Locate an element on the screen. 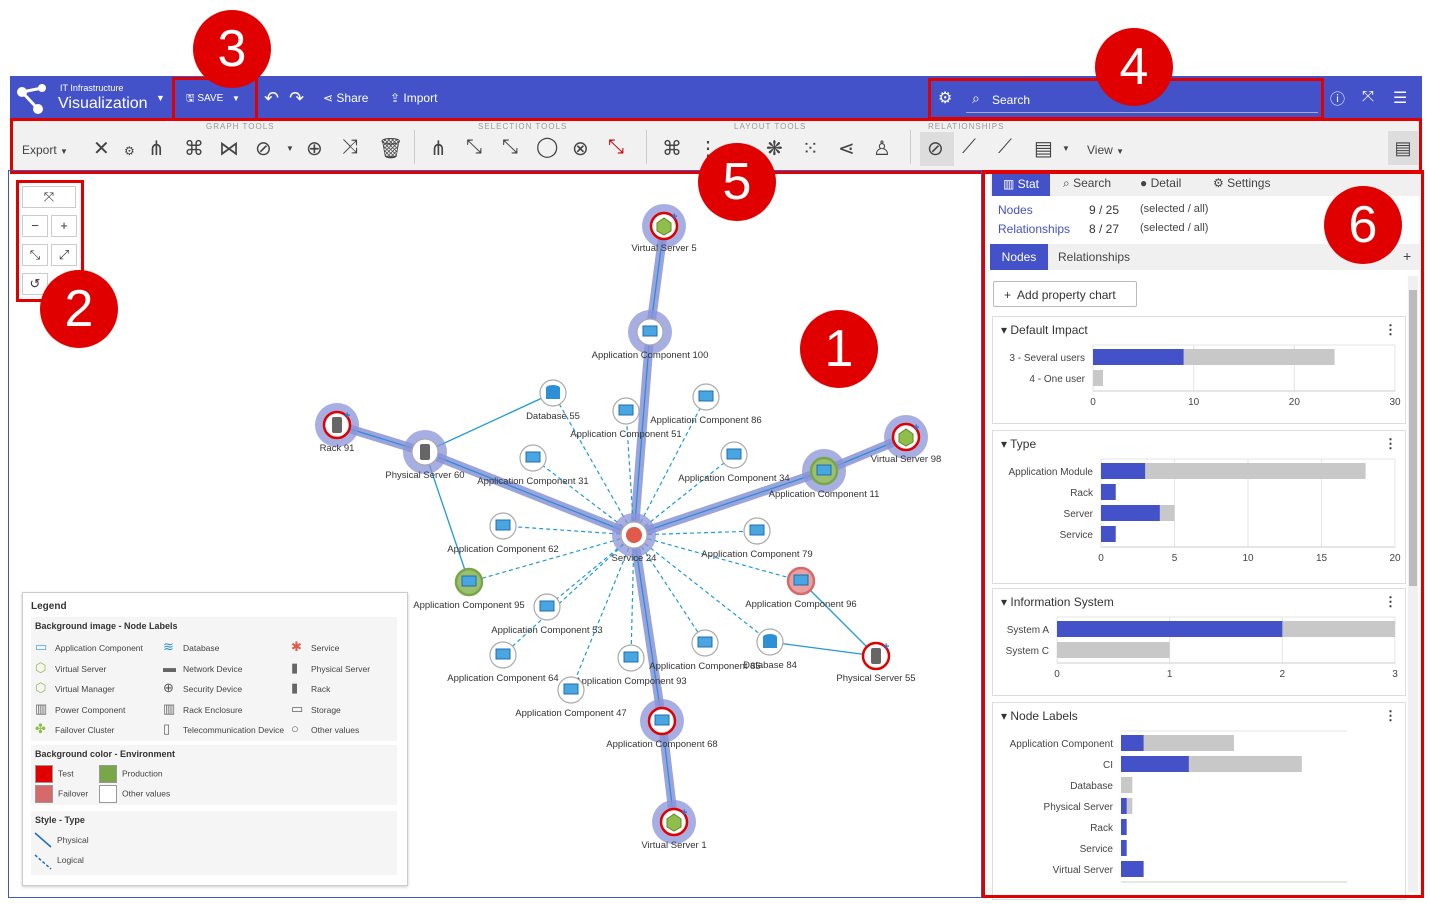  annotation-badge-1: 1 is located at coordinates (839, 349).